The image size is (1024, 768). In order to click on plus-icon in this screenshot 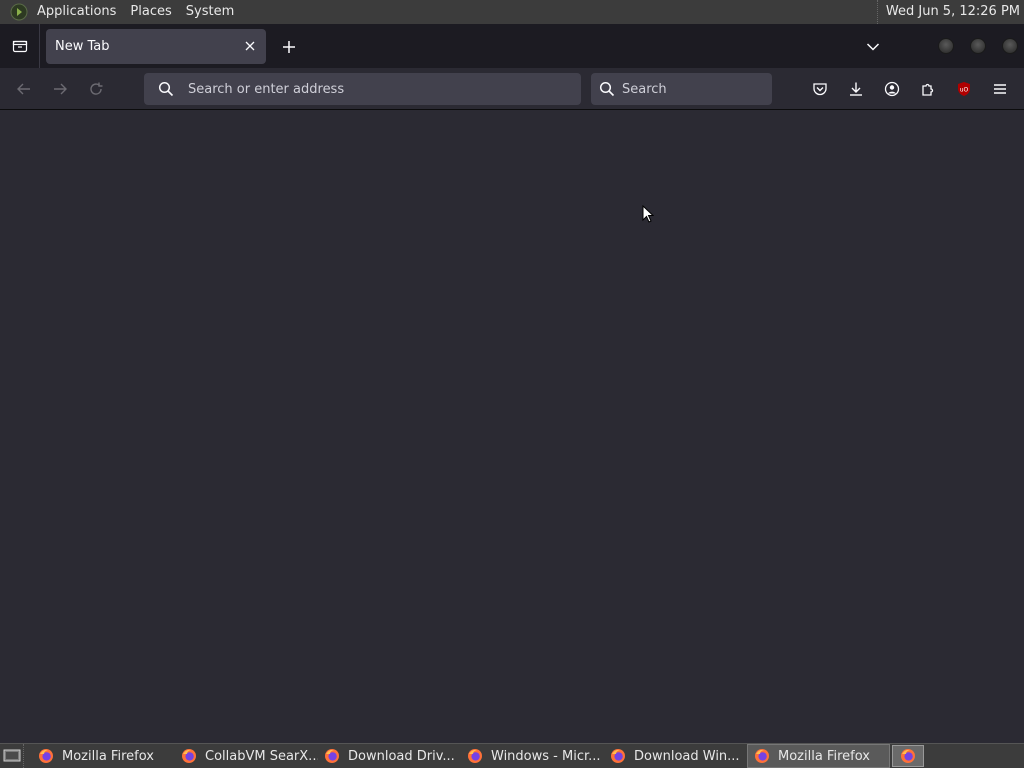, I will do `click(289, 47)`.